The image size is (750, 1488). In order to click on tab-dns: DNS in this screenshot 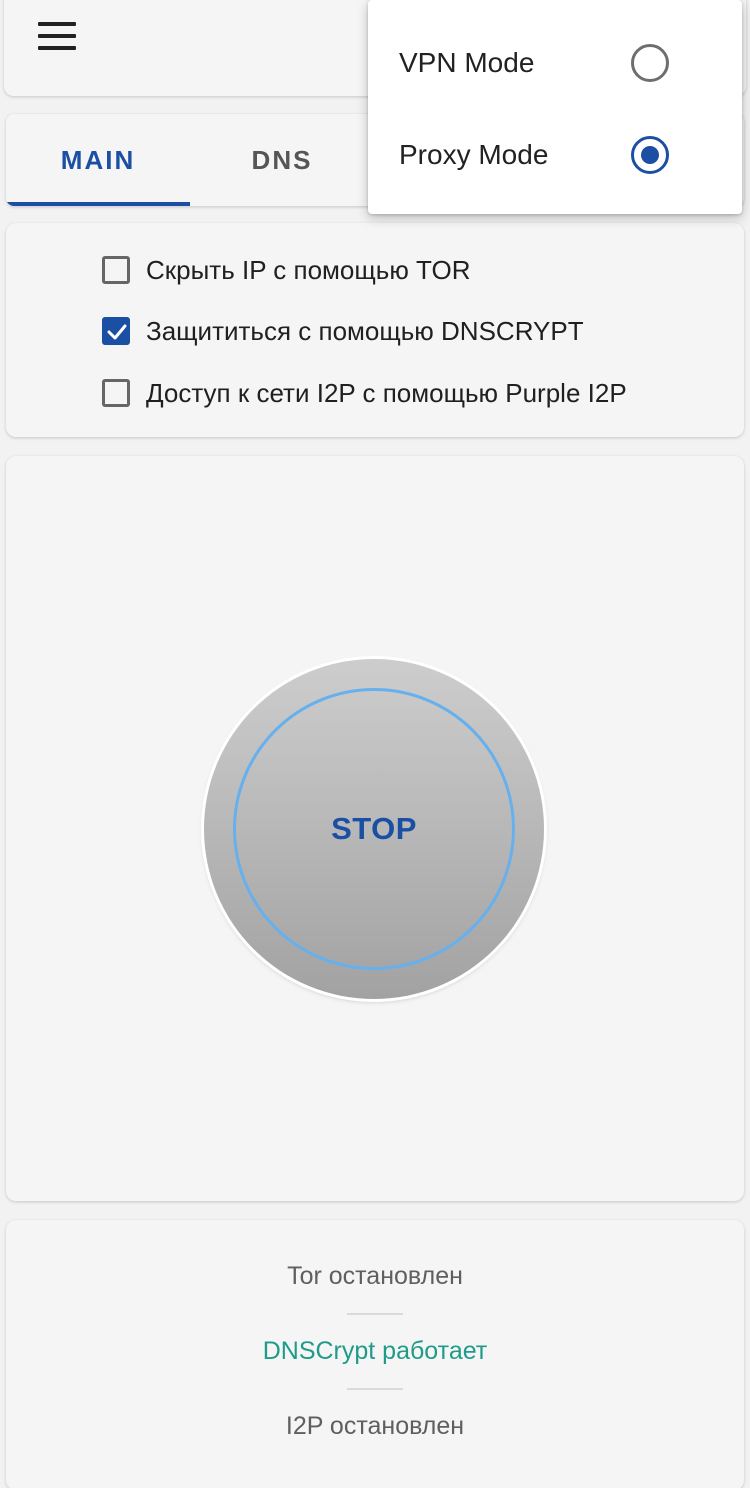, I will do `click(282, 160)`.